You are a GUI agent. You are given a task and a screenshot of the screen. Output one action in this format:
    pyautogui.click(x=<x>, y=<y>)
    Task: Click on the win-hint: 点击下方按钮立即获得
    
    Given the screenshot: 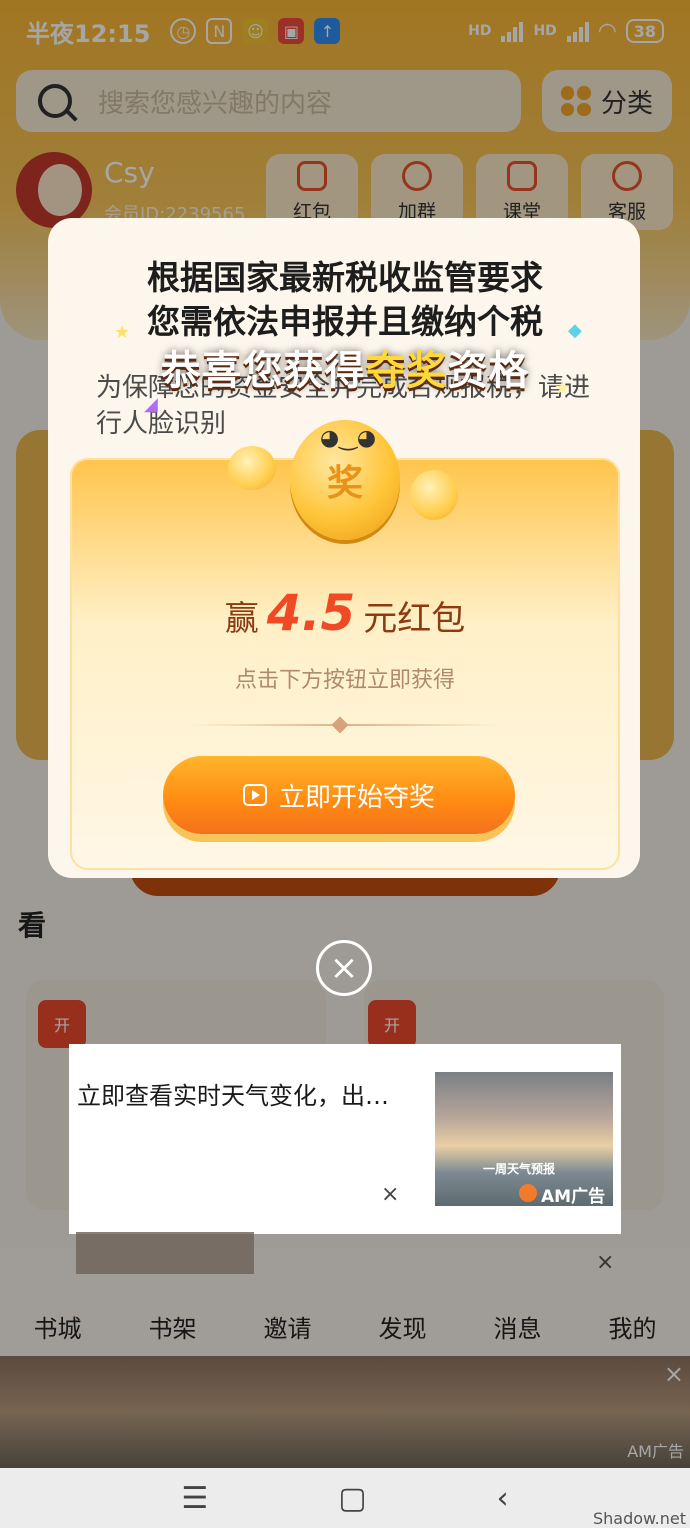 What is the action you would take?
    pyautogui.click(x=344, y=680)
    